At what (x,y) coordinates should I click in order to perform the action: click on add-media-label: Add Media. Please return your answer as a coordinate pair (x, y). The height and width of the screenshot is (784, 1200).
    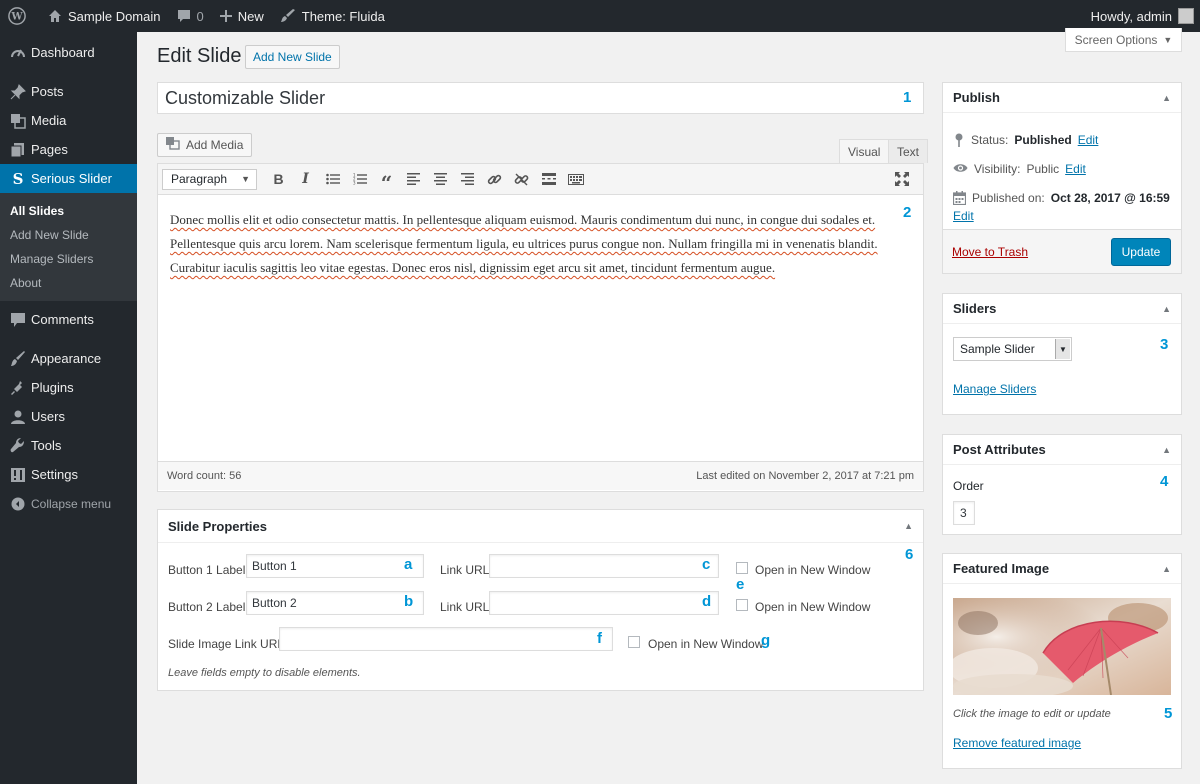
    Looking at the image, I should click on (215, 145).